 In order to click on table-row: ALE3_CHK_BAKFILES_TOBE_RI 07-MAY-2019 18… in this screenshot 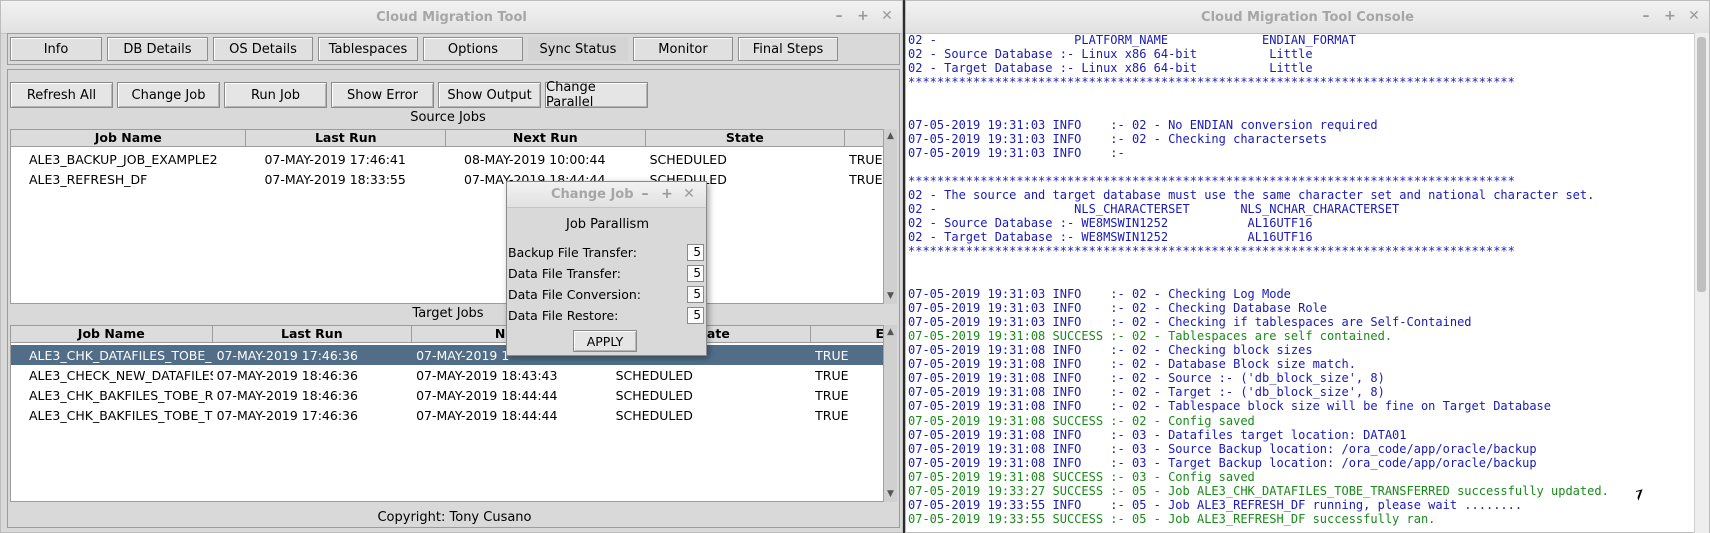, I will do `click(450, 395)`.